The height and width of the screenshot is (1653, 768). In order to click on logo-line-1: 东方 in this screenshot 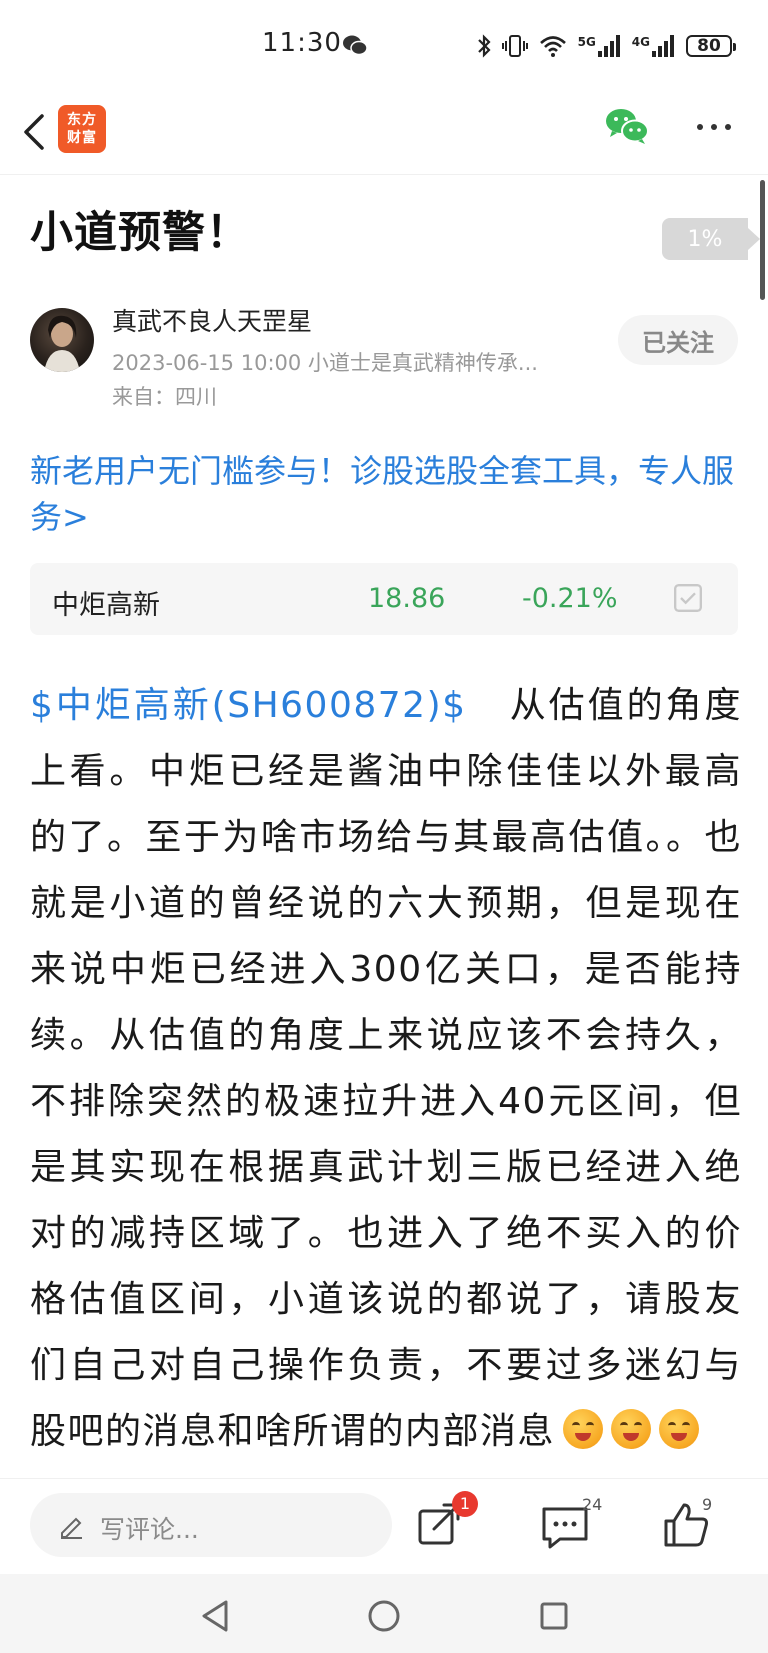, I will do `click(82, 120)`.